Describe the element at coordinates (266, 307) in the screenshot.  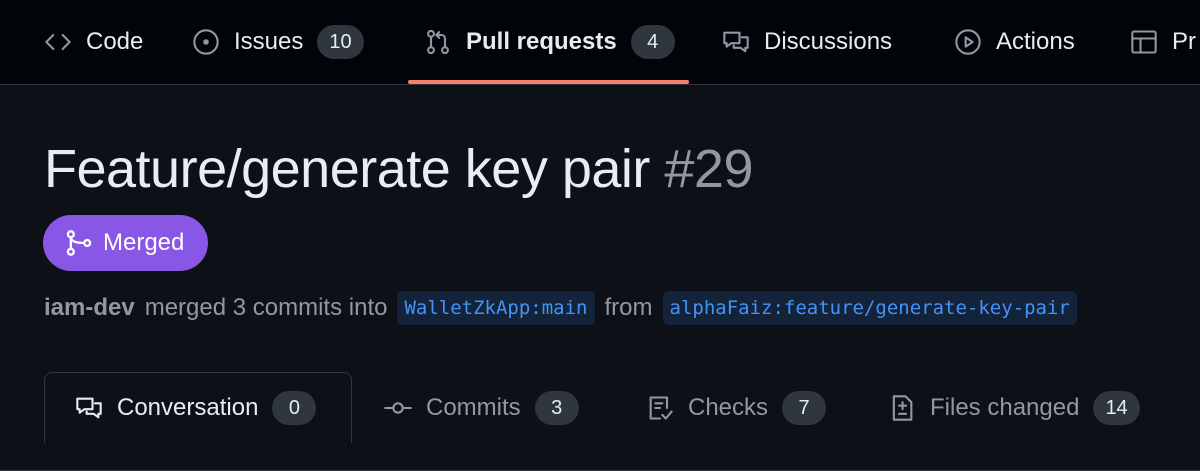
I see `merged-text: merged 3 commits into` at that location.